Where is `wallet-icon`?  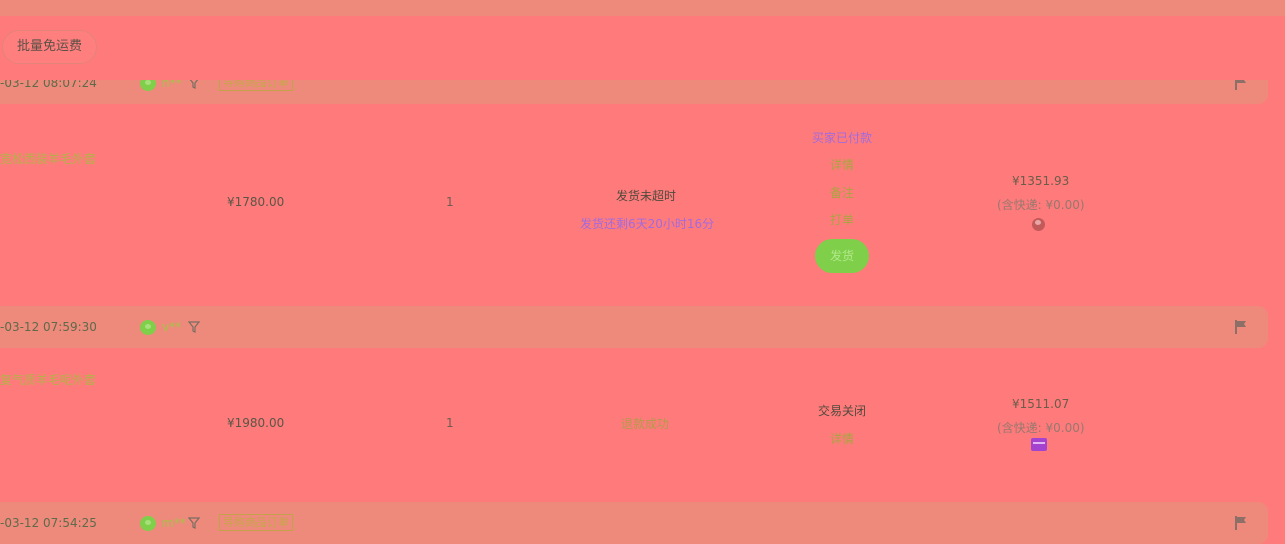 wallet-icon is located at coordinates (1038, 224).